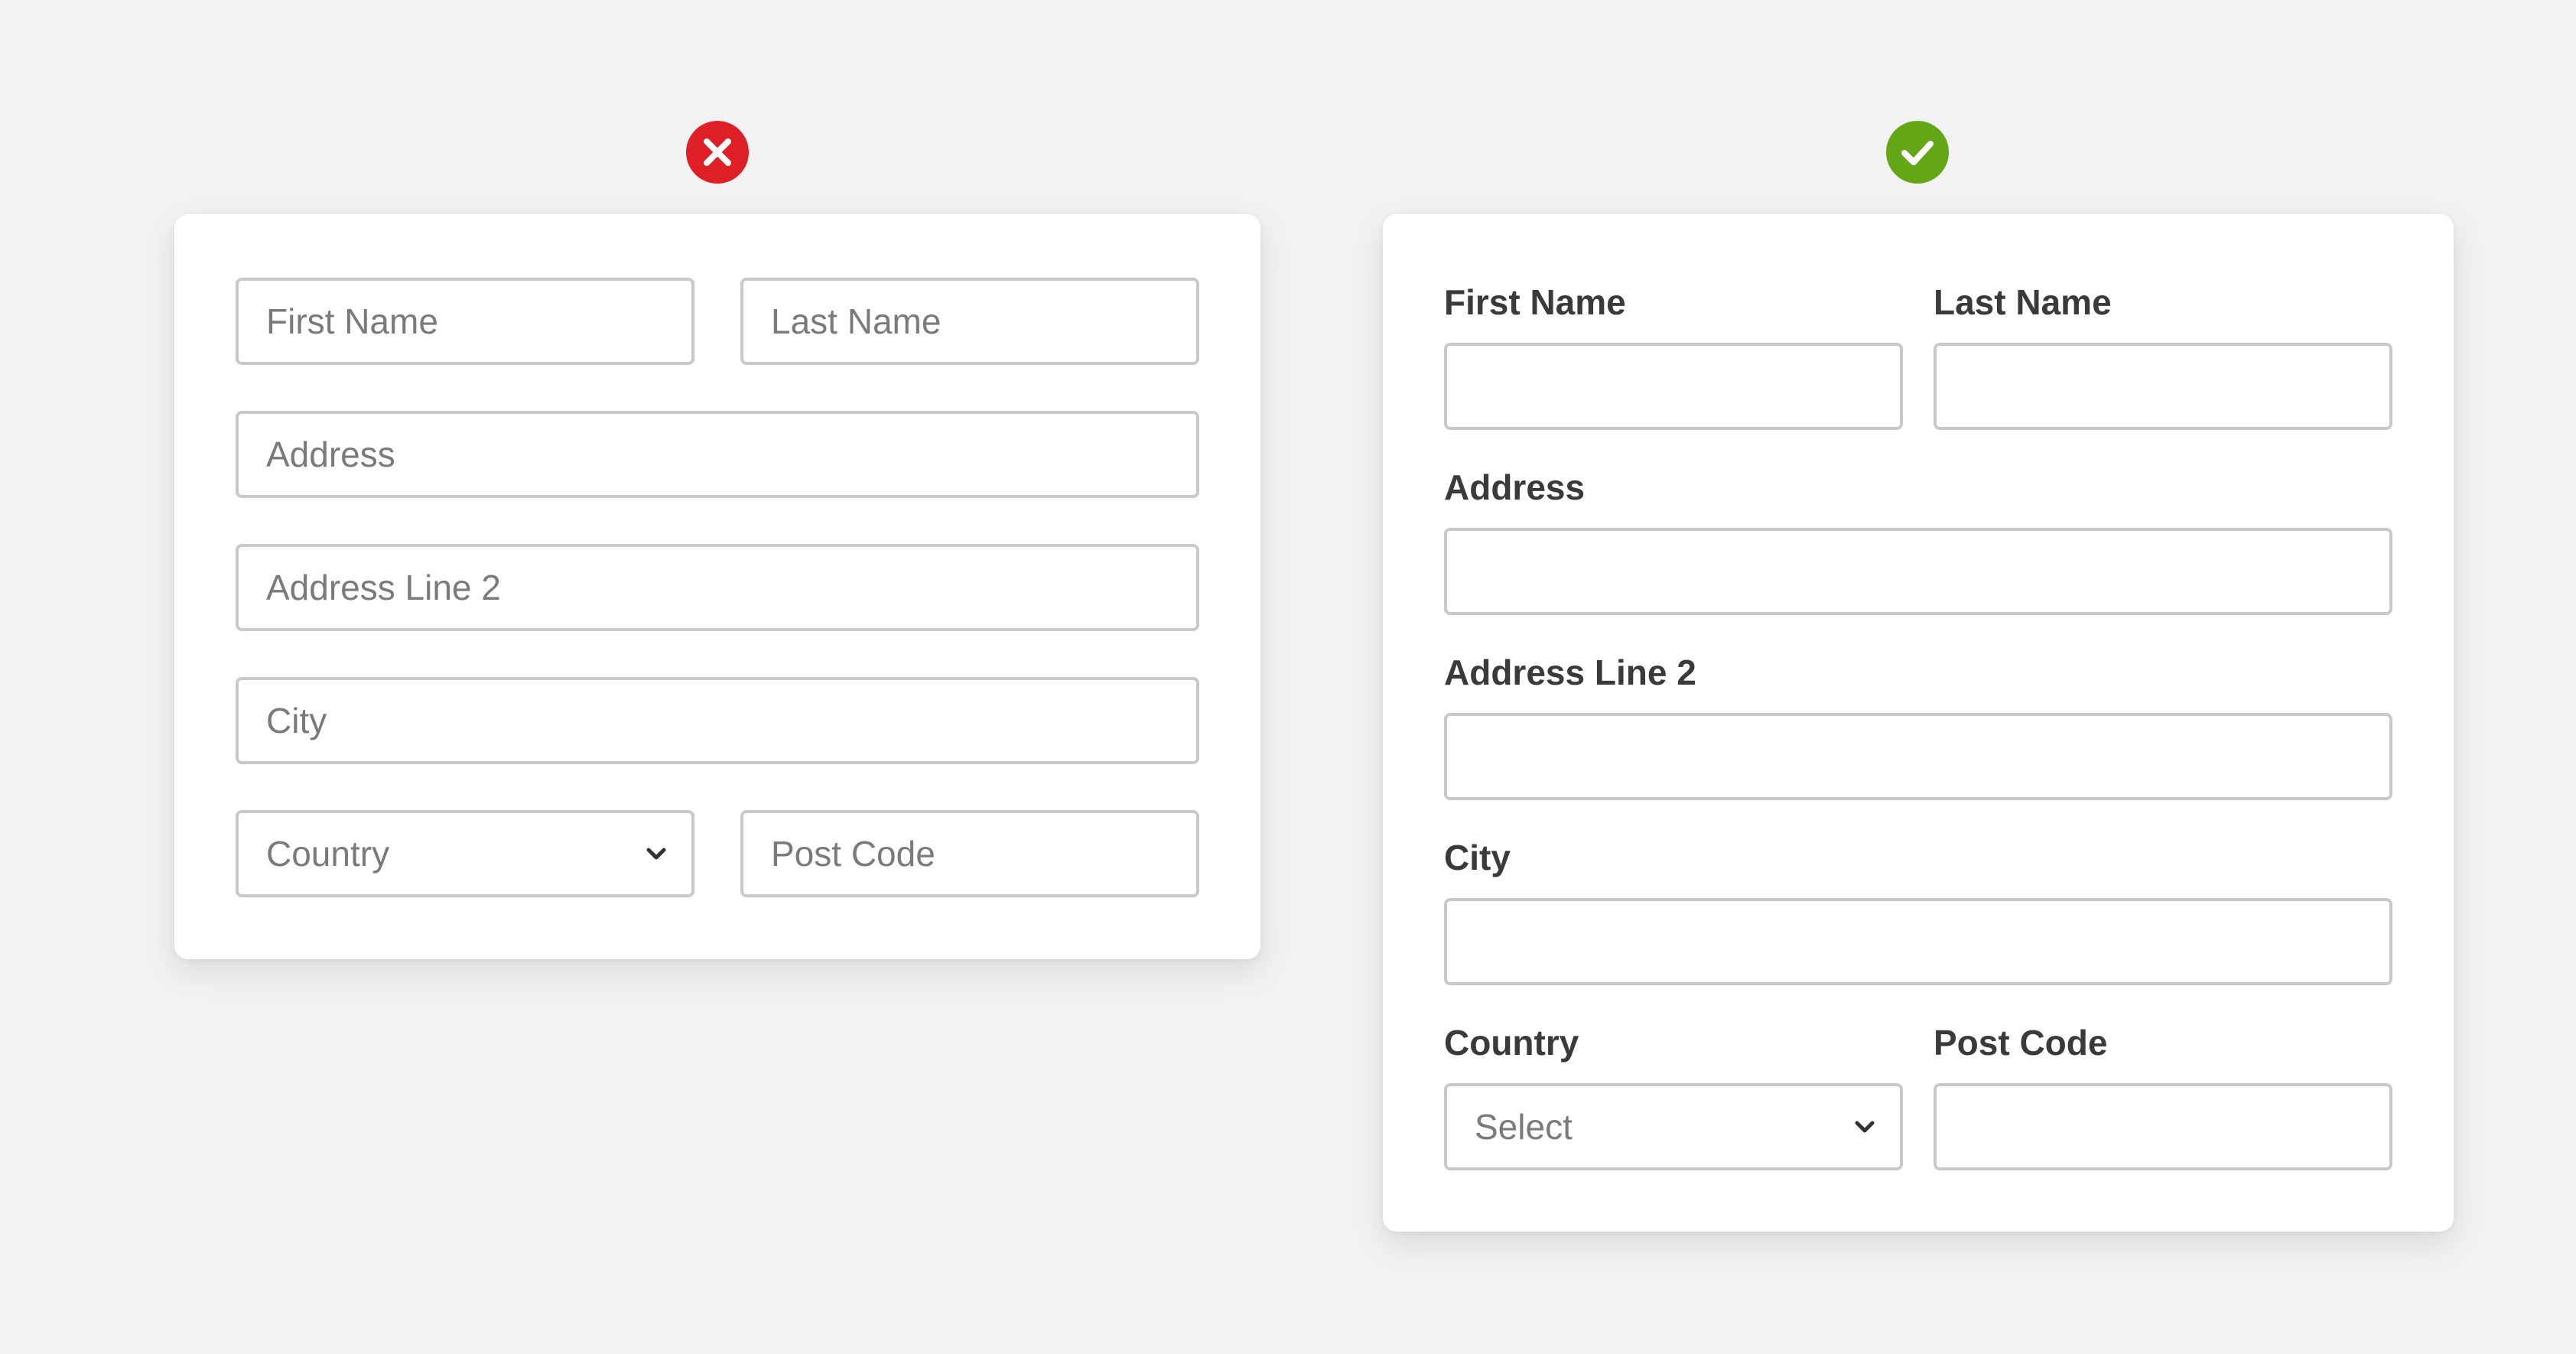 Image resolution: width=2576 pixels, height=1354 pixels. What do you see at coordinates (1917, 152) in the screenshot?
I see `success-check-icon` at bounding box center [1917, 152].